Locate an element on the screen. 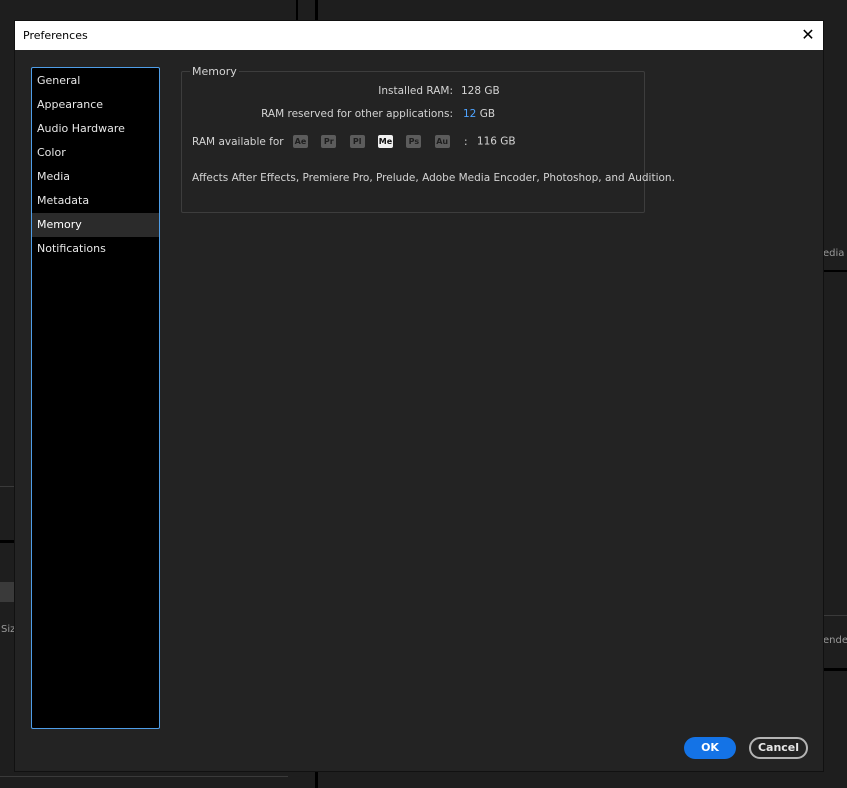 This screenshot has width=847, height=788. bg-partial-label: edia E is located at coordinates (835, 253).